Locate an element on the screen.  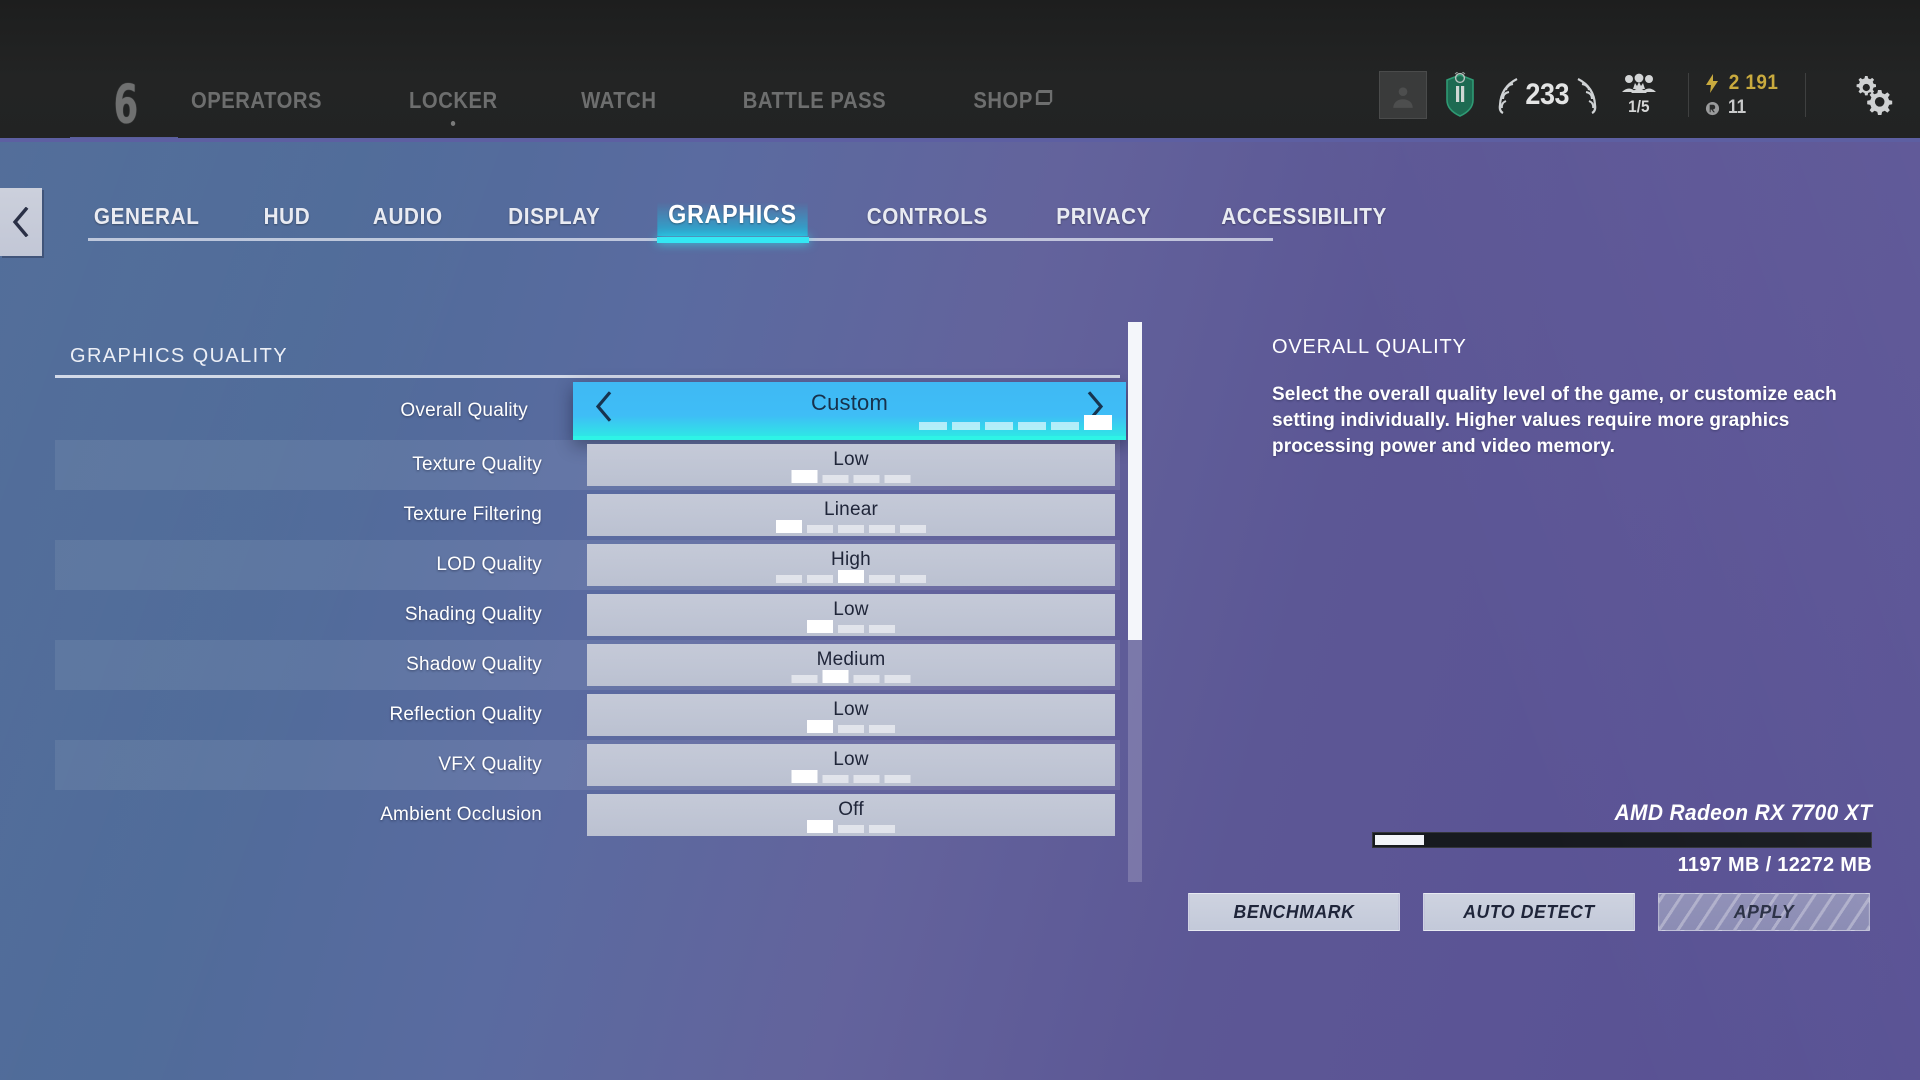
tab-hud: HUD is located at coordinates (287, 219).